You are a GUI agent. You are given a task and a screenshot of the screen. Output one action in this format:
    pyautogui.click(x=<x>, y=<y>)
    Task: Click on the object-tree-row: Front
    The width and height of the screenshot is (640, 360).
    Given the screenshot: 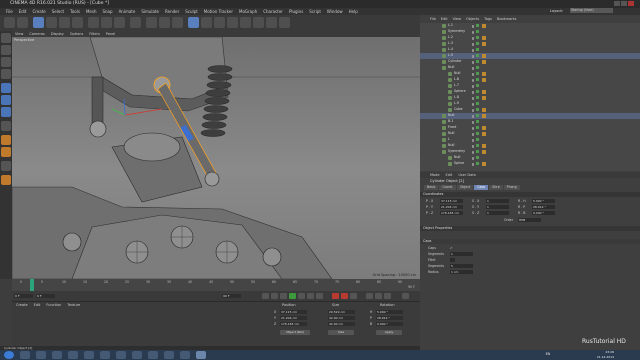 What is the action you would take?
    pyautogui.click(x=530, y=128)
    